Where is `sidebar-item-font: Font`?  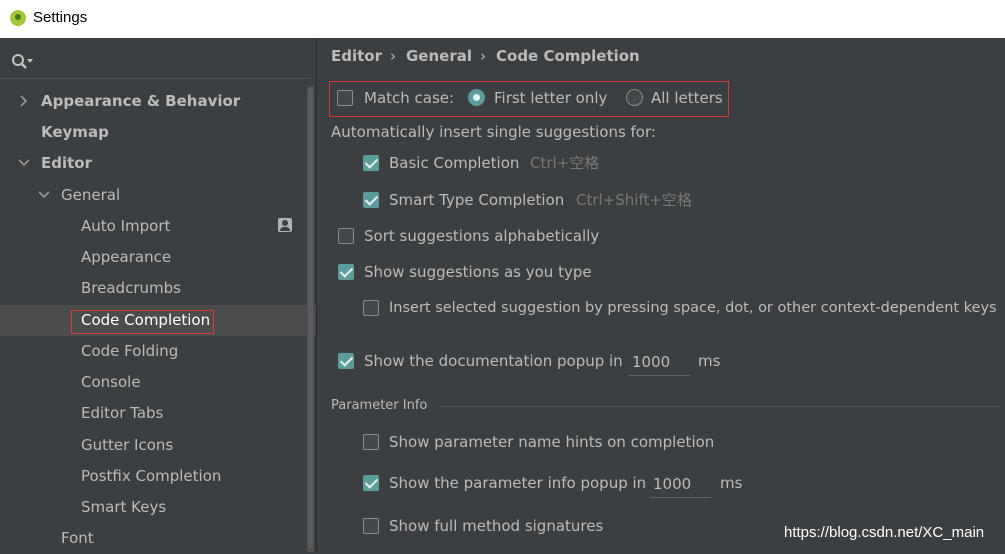
sidebar-item-font: Font is located at coordinates (77, 538).